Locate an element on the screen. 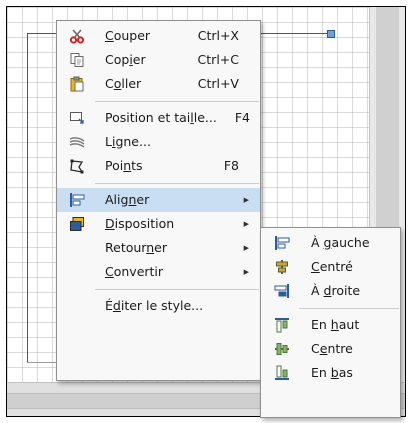 Image resolution: width=412 pixels, height=423 pixels. shortcut-label: F8 is located at coordinates (231, 165).